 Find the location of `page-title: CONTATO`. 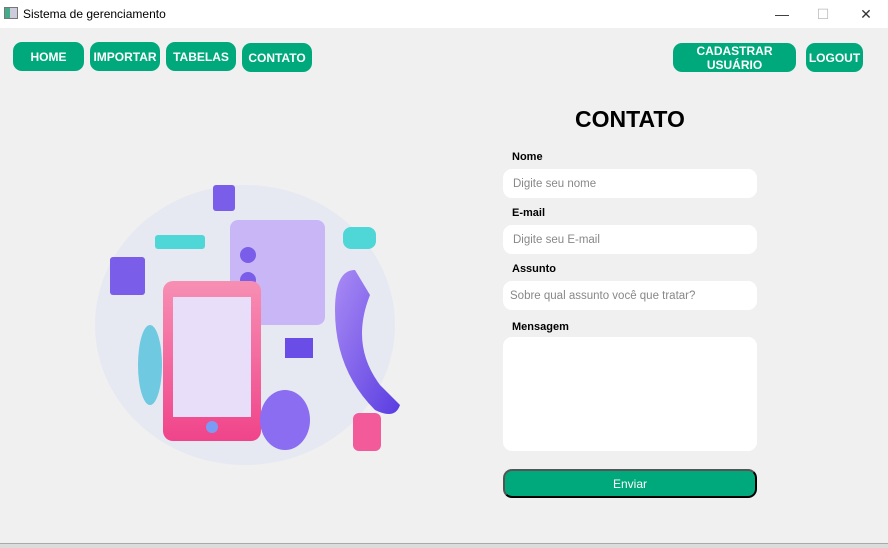

page-title: CONTATO is located at coordinates (630, 119).